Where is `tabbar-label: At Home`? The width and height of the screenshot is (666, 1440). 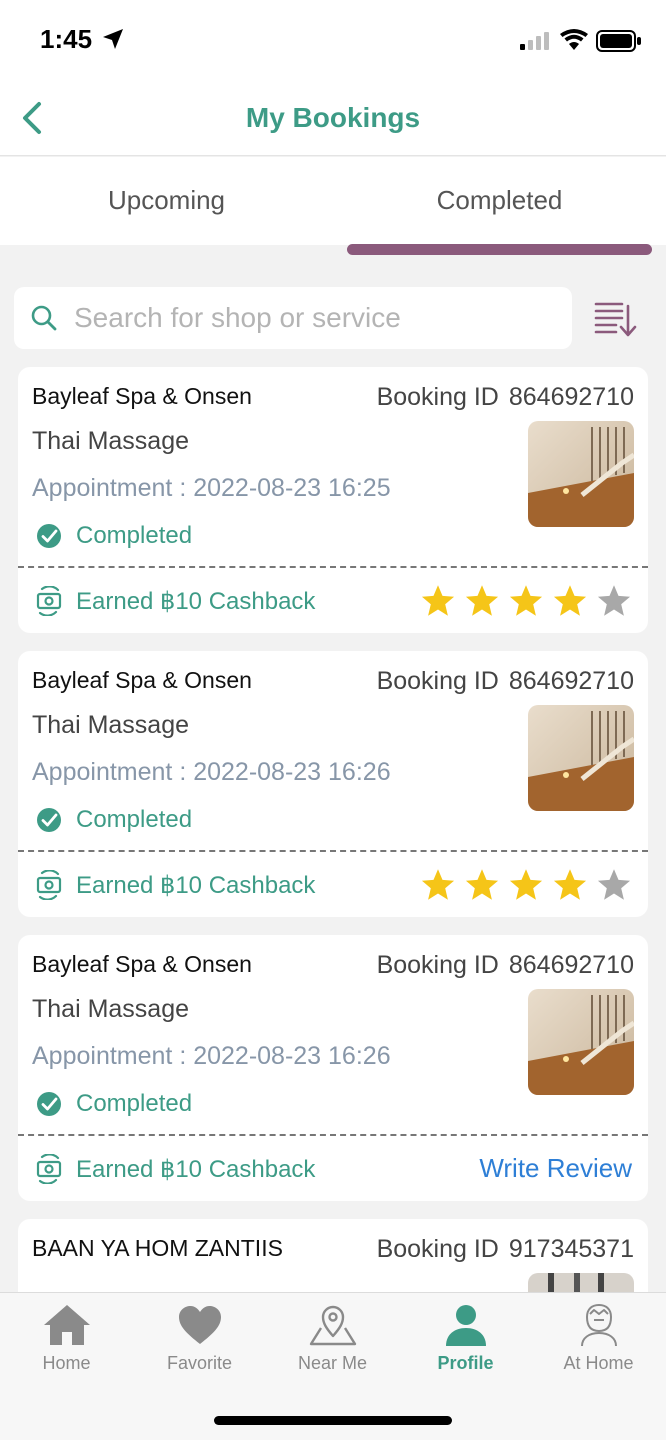
tabbar-label: At Home is located at coordinates (598, 1363).